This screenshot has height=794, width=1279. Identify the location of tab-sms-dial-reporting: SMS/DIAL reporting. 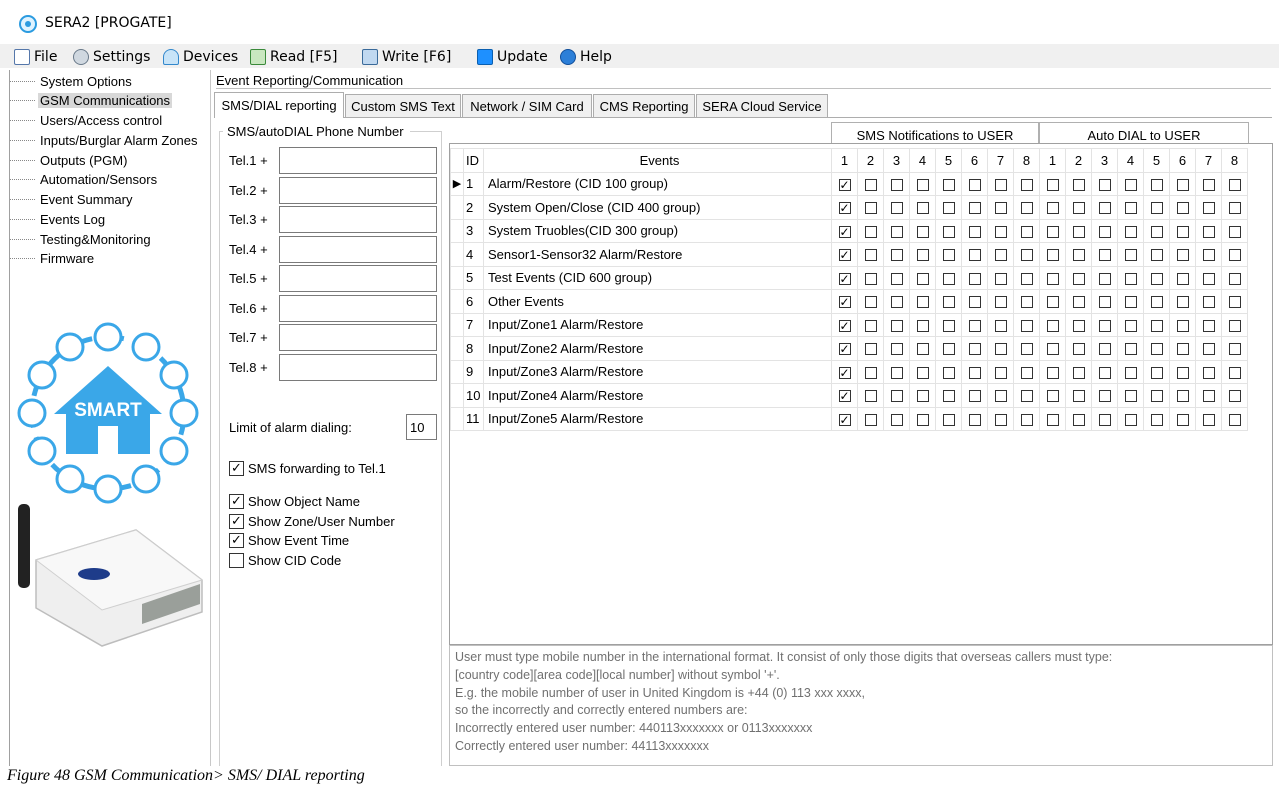
(279, 105).